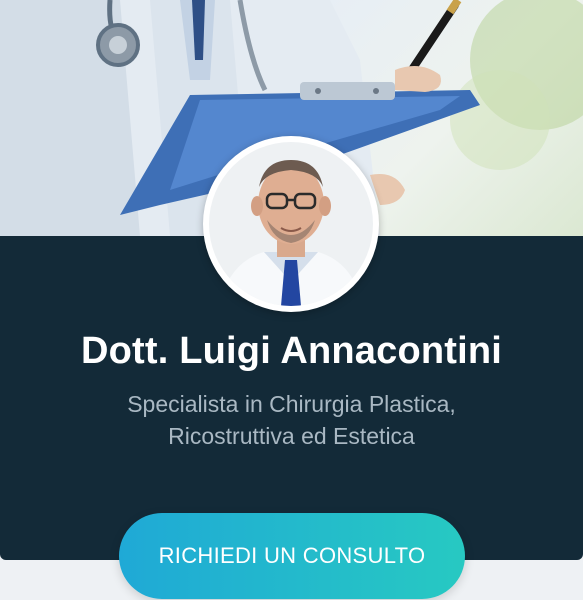  Describe the element at coordinates (291, 351) in the screenshot. I see `doctor-name: Dott. Luigi Annacontini` at that location.